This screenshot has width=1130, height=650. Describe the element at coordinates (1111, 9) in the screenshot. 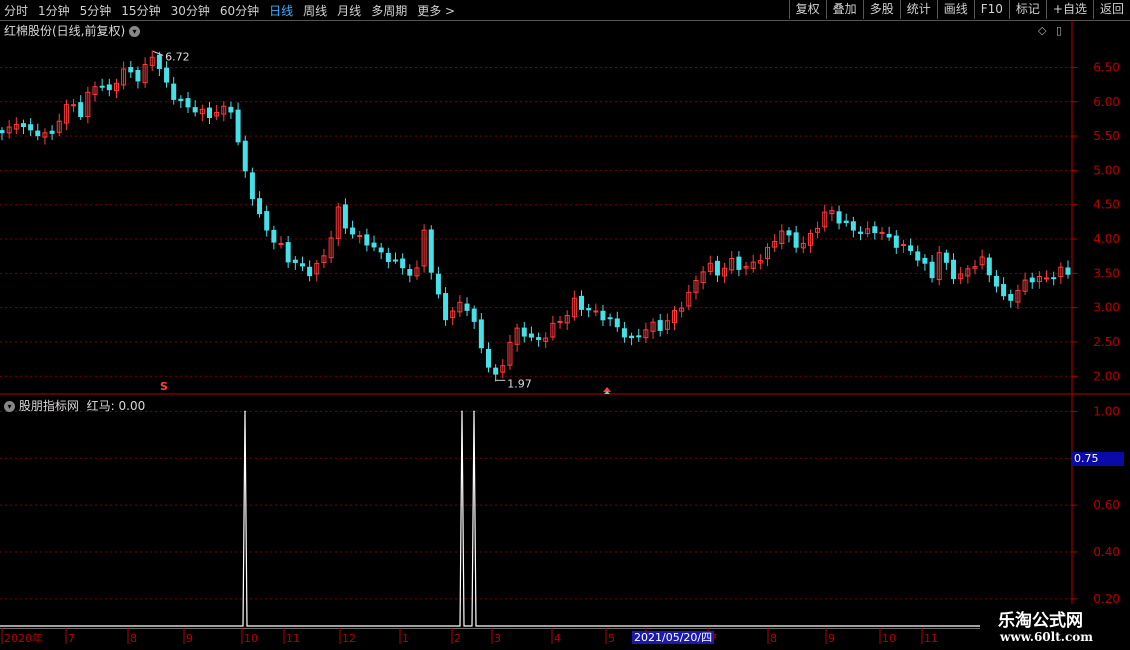

I see `toolbar-action-8: 返回` at that location.